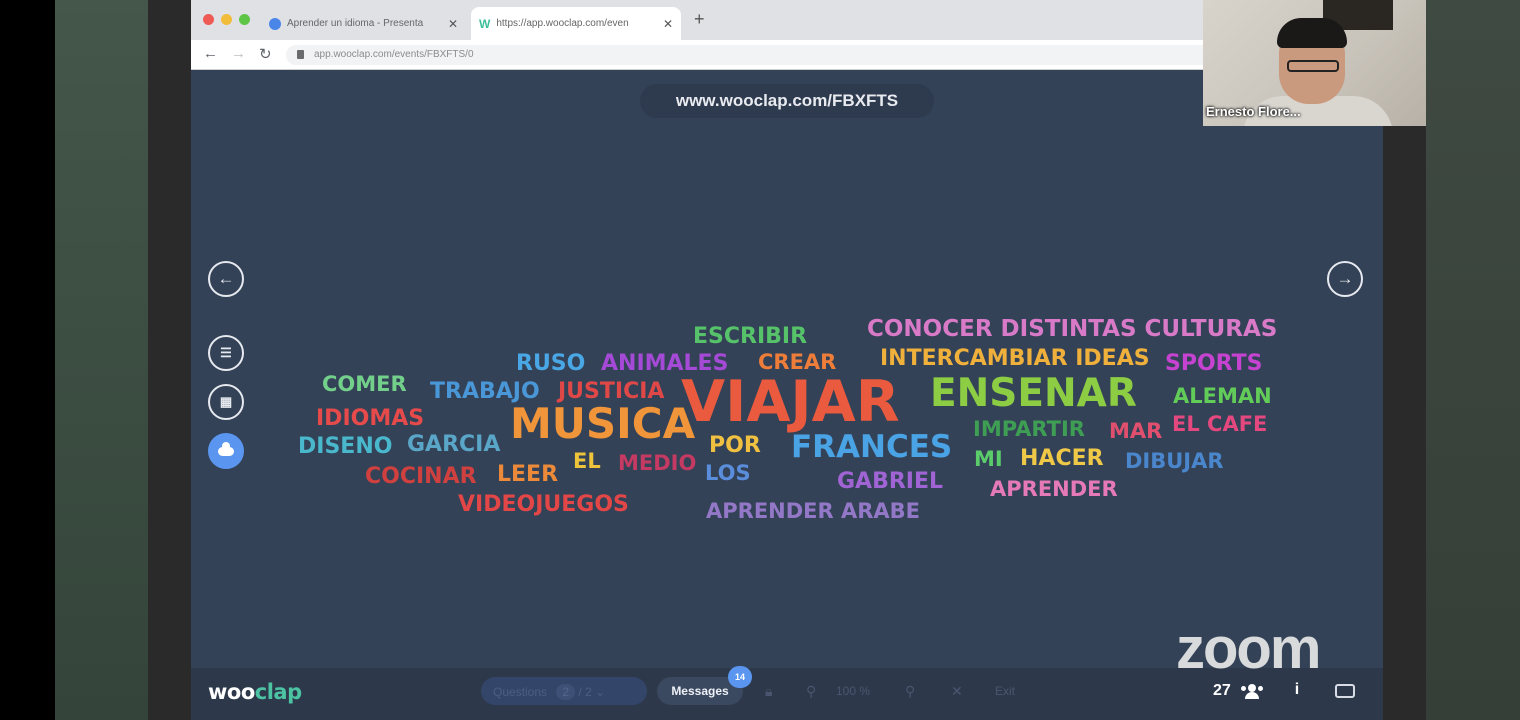 The width and height of the screenshot is (1520, 720). What do you see at coordinates (210, 53) in the screenshot?
I see `back-icon: ←` at bounding box center [210, 53].